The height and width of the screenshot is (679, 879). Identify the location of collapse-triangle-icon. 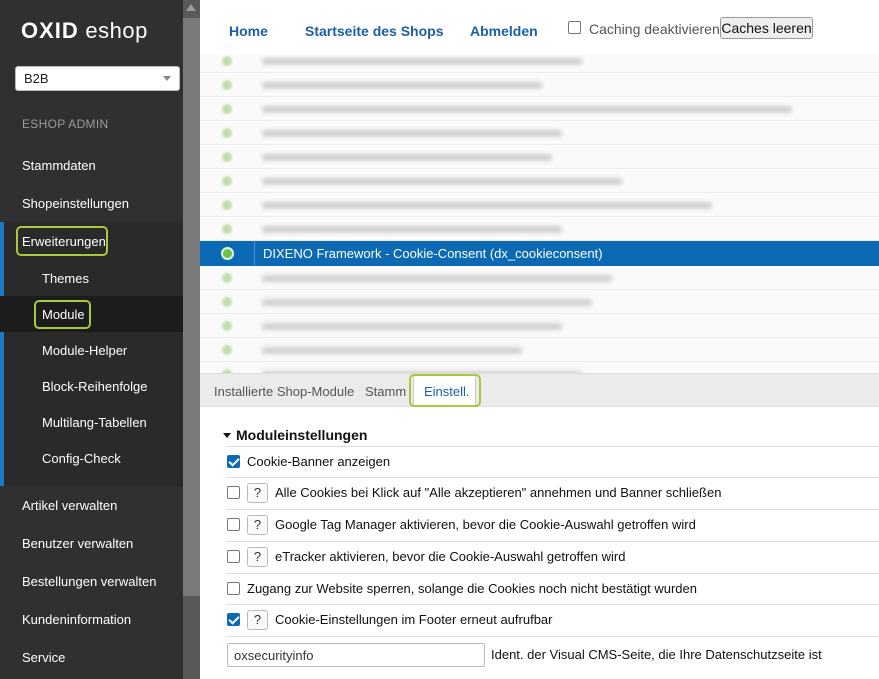
(227, 435).